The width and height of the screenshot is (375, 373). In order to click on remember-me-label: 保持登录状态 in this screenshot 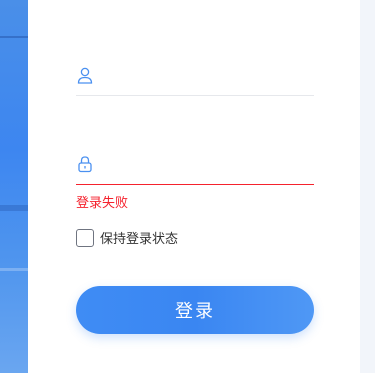, I will do `click(139, 239)`.